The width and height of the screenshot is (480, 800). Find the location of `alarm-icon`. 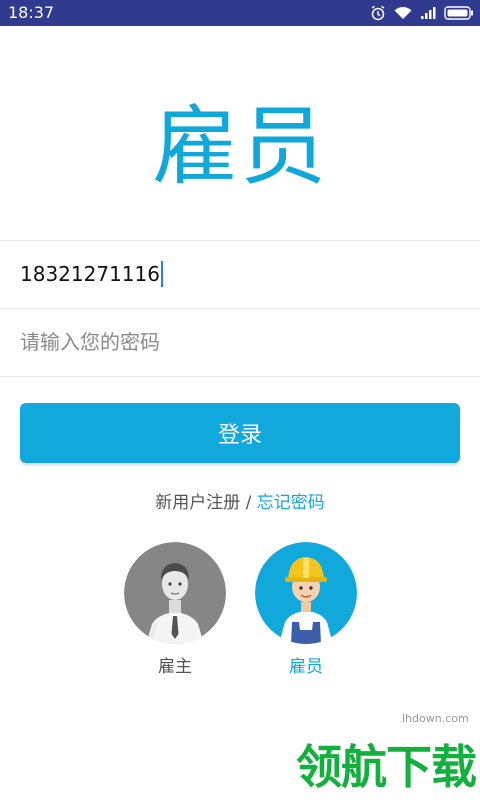

alarm-icon is located at coordinates (378, 13).